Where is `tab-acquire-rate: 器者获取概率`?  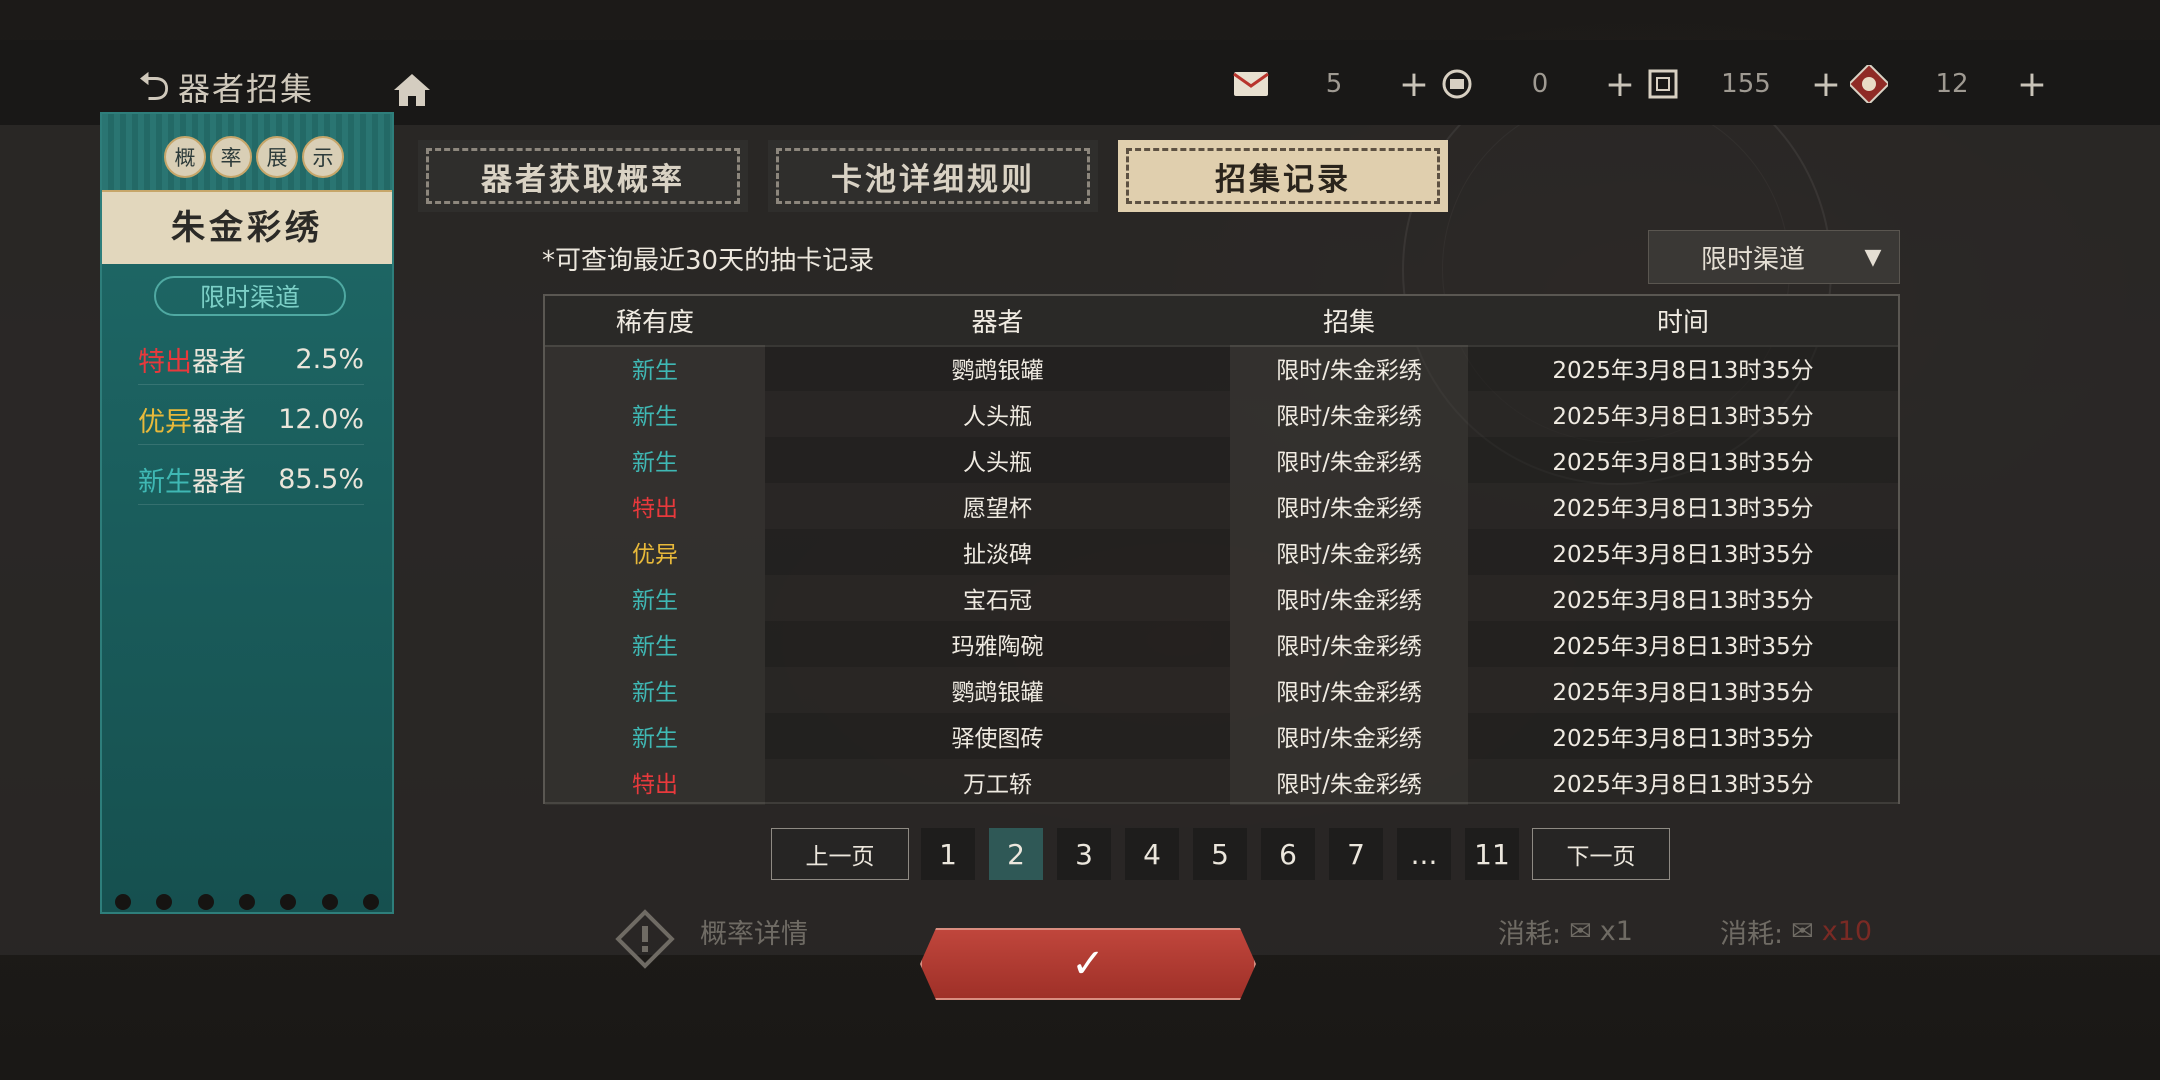 tab-acquire-rate: 器者获取概率 is located at coordinates (583, 176).